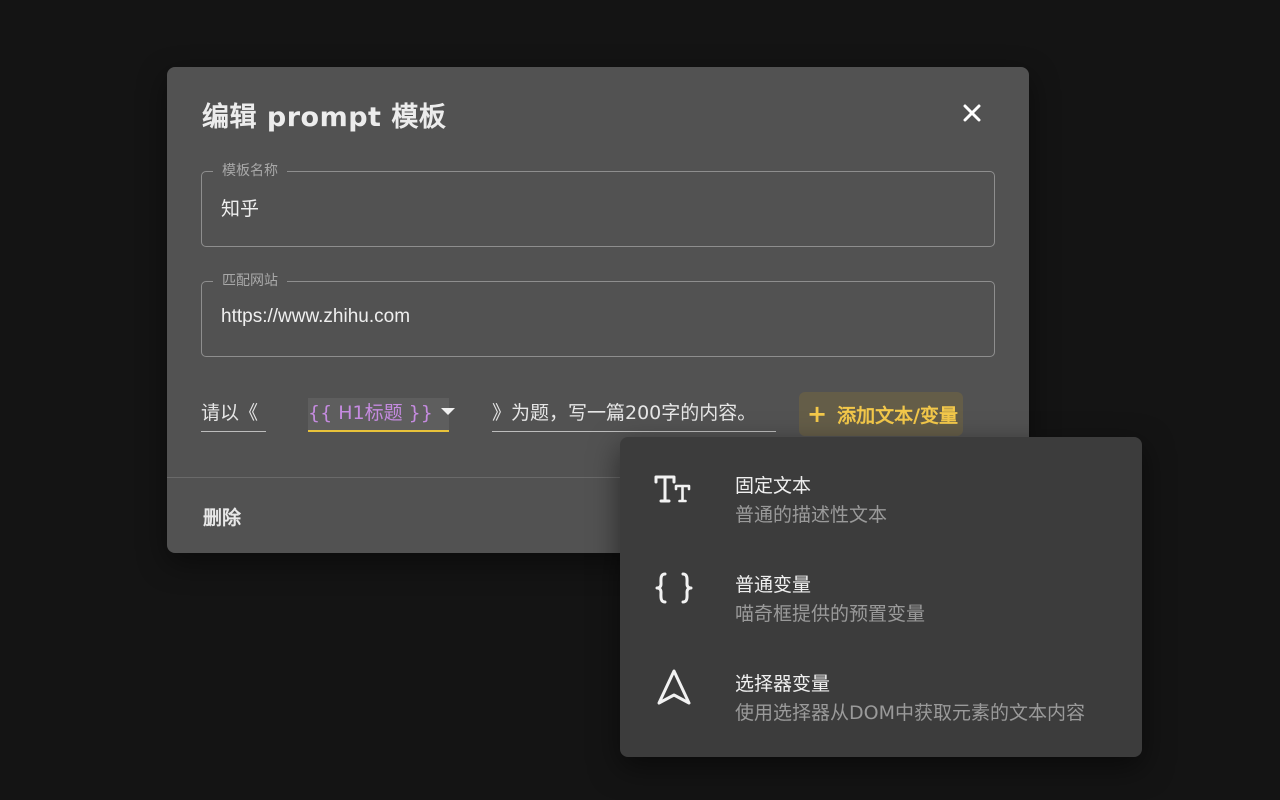 This screenshot has height=800, width=1280. What do you see at coordinates (370, 413) in the screenshot?
I see `variable-segment-label: {{ H1标题 }}` at bounding box center [370, 413].